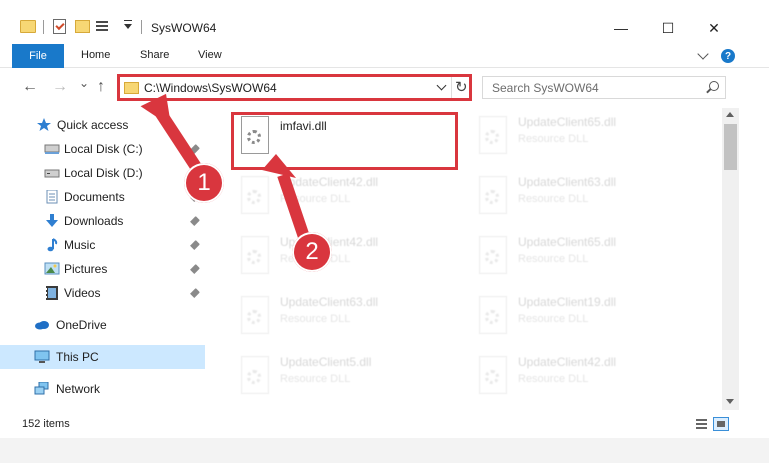 The width and height of the screenshot is (769, 463). What do you see at coordinates (42, 356) in the screenshot?
I see `this-pc-icon` at bounding box center [42, 356].